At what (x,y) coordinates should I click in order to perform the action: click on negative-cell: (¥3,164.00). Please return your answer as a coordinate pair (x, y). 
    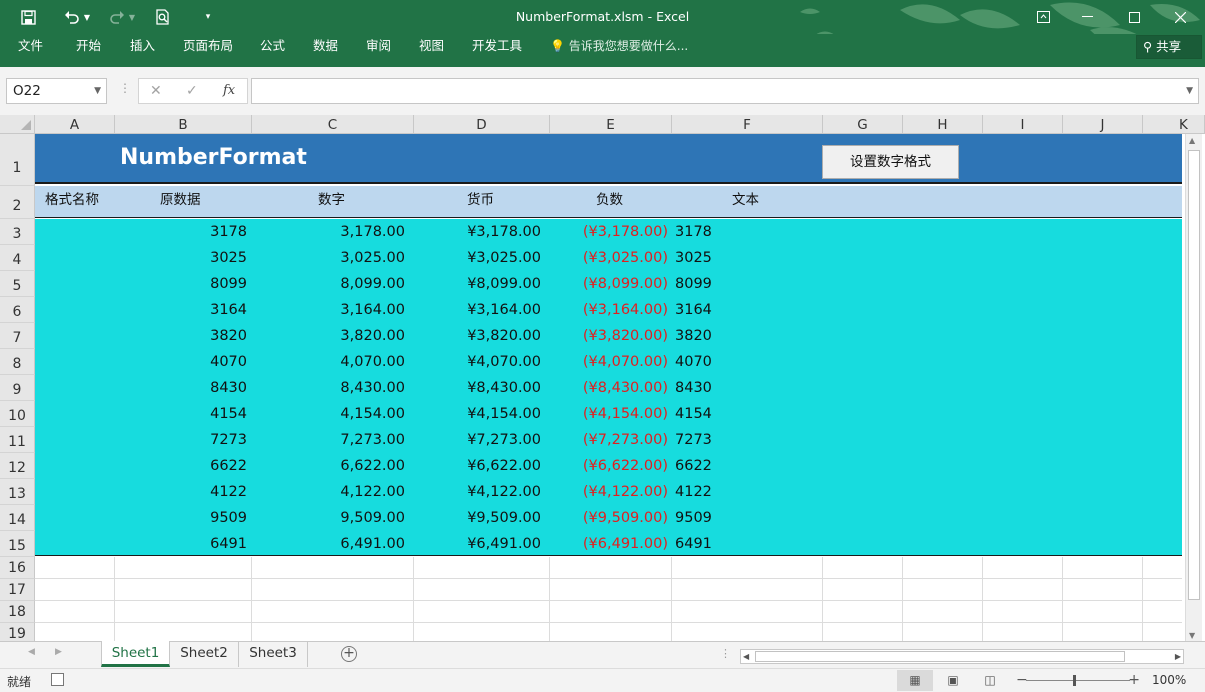
    Looking at the image, I should click on (625, 310).